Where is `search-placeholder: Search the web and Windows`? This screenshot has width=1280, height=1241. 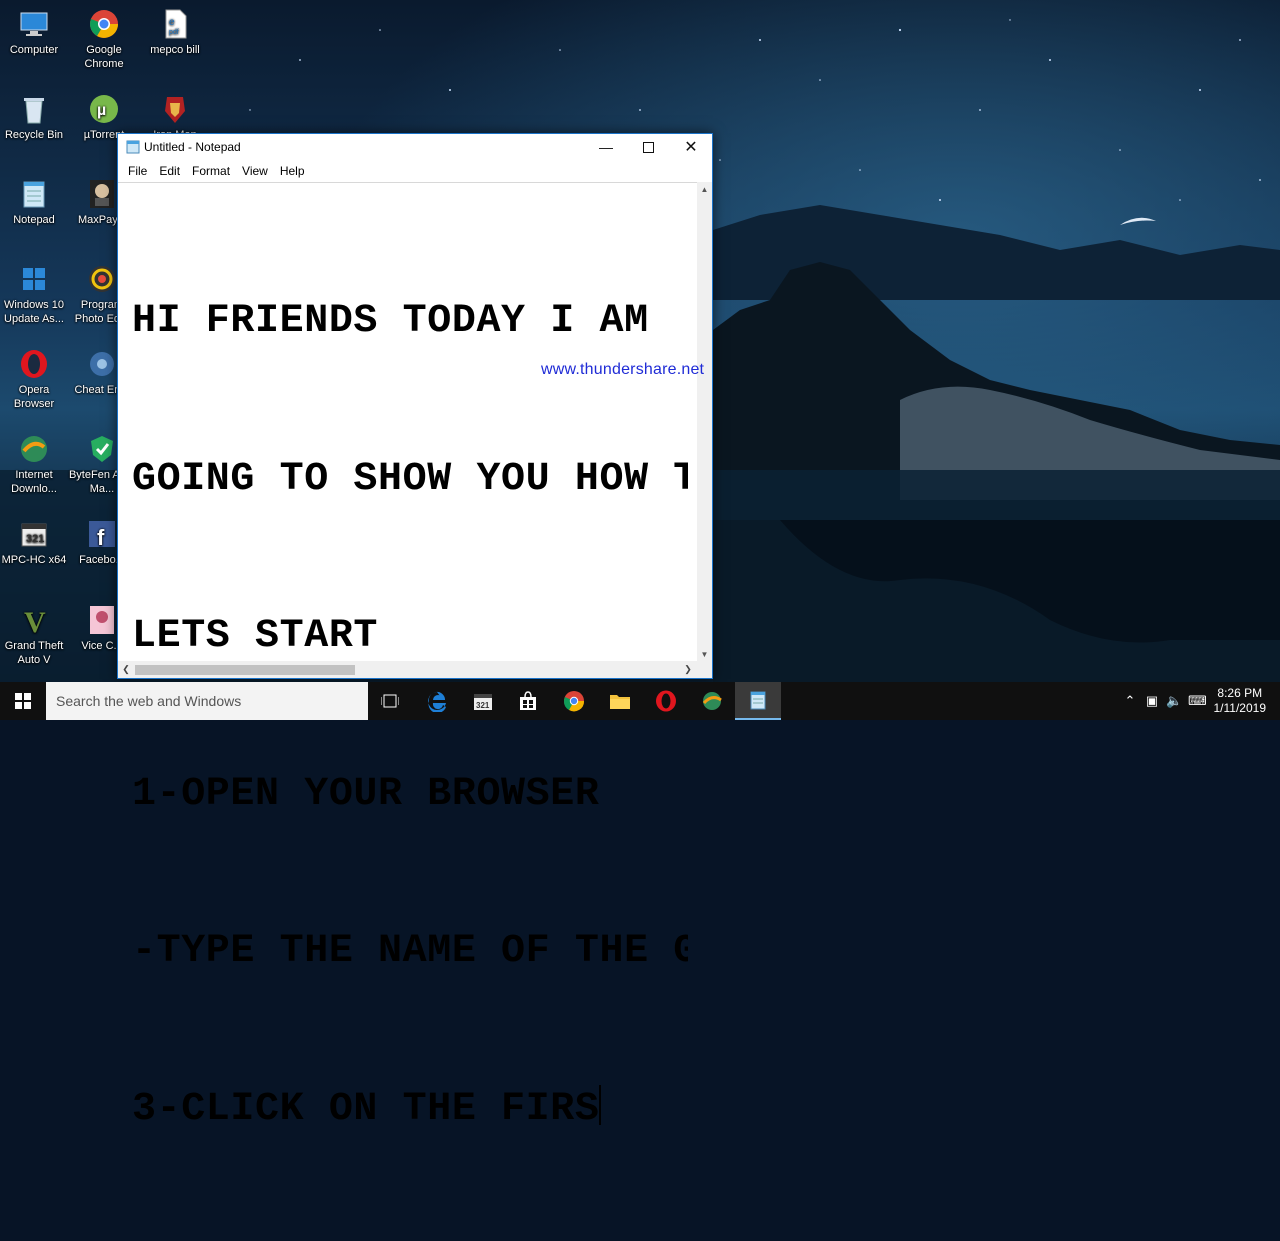 search-placeholder: Search the web and Windows is located at coordinates (149, 701).